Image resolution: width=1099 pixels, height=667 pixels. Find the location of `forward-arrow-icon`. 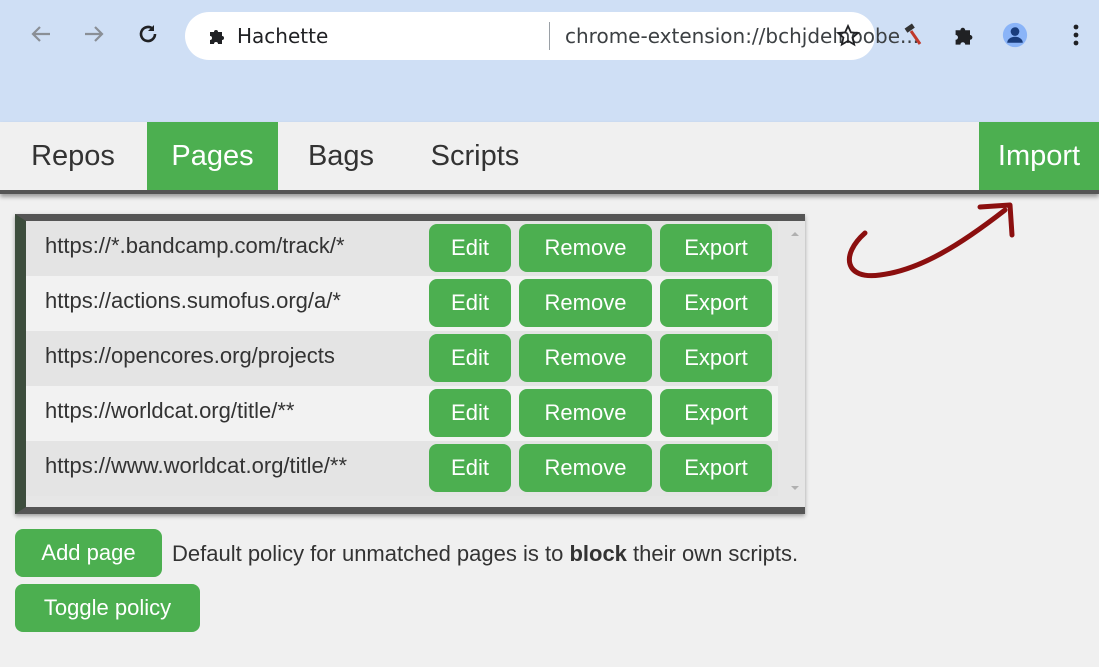

forward-arrow-icon is located at coordinates (94, 34).